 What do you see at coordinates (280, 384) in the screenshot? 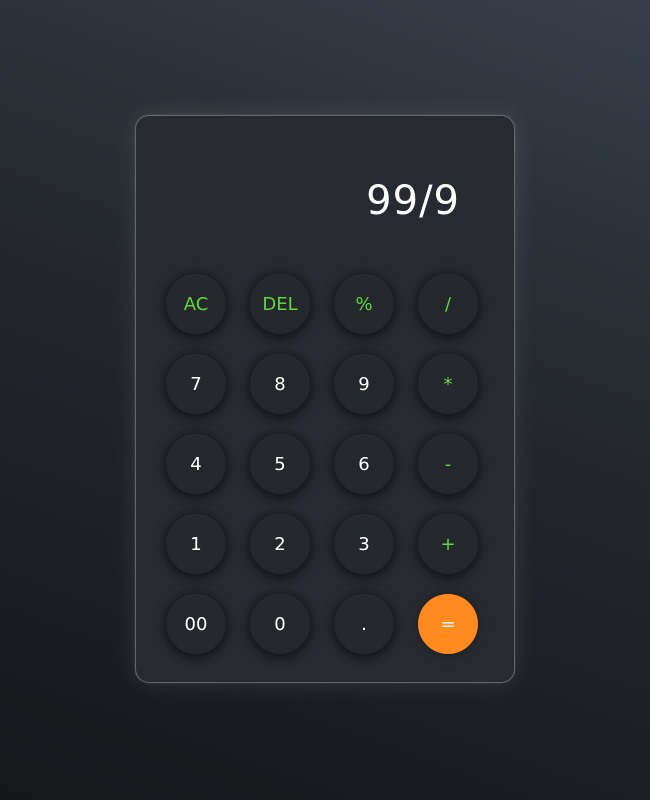
I see `digit-8-button: 8` at bounding box center [280, 384].